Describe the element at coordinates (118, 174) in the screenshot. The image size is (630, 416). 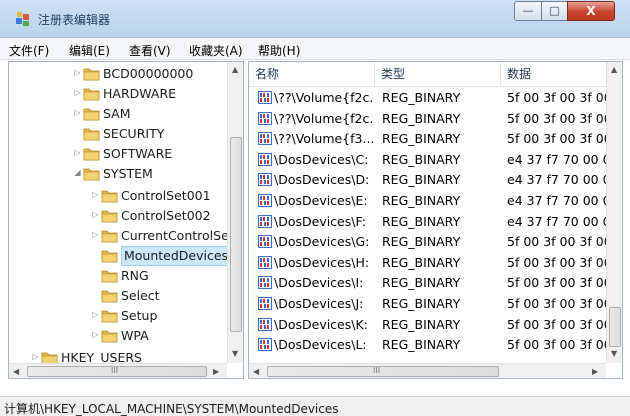
I see `tree-item: ◢ SYSTEM` at that location.